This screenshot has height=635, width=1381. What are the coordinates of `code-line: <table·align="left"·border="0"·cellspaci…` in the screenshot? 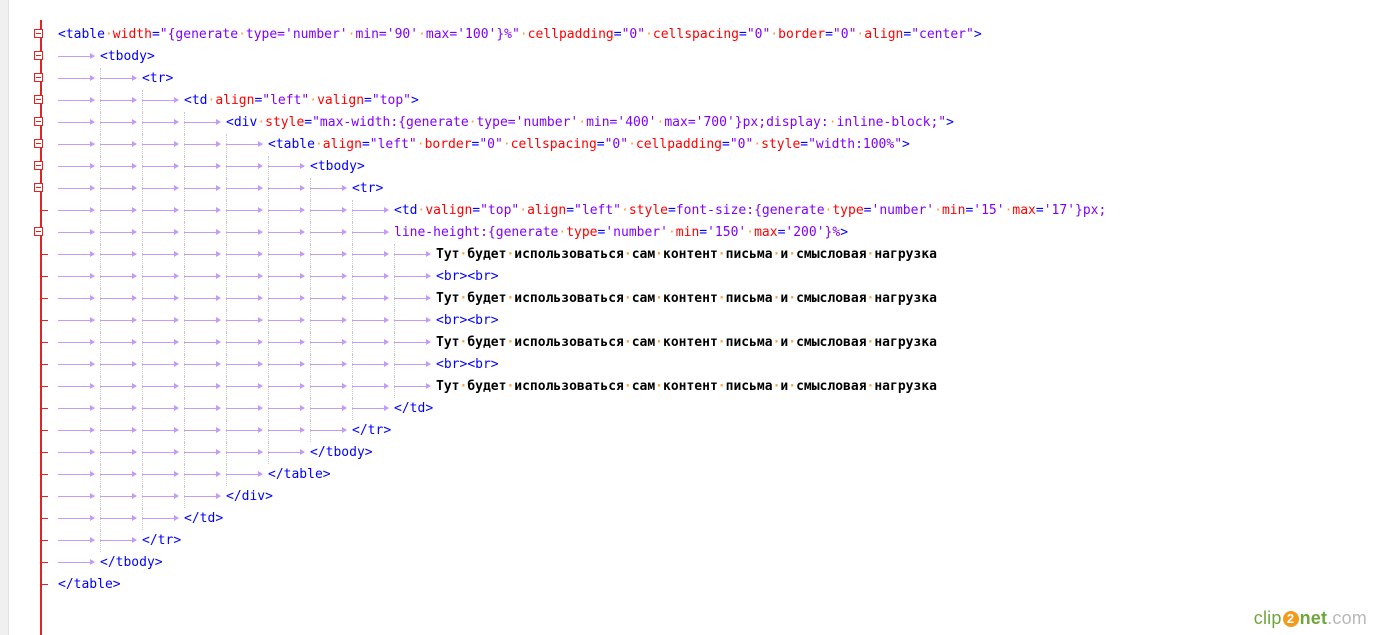 It's located at (690, 145).